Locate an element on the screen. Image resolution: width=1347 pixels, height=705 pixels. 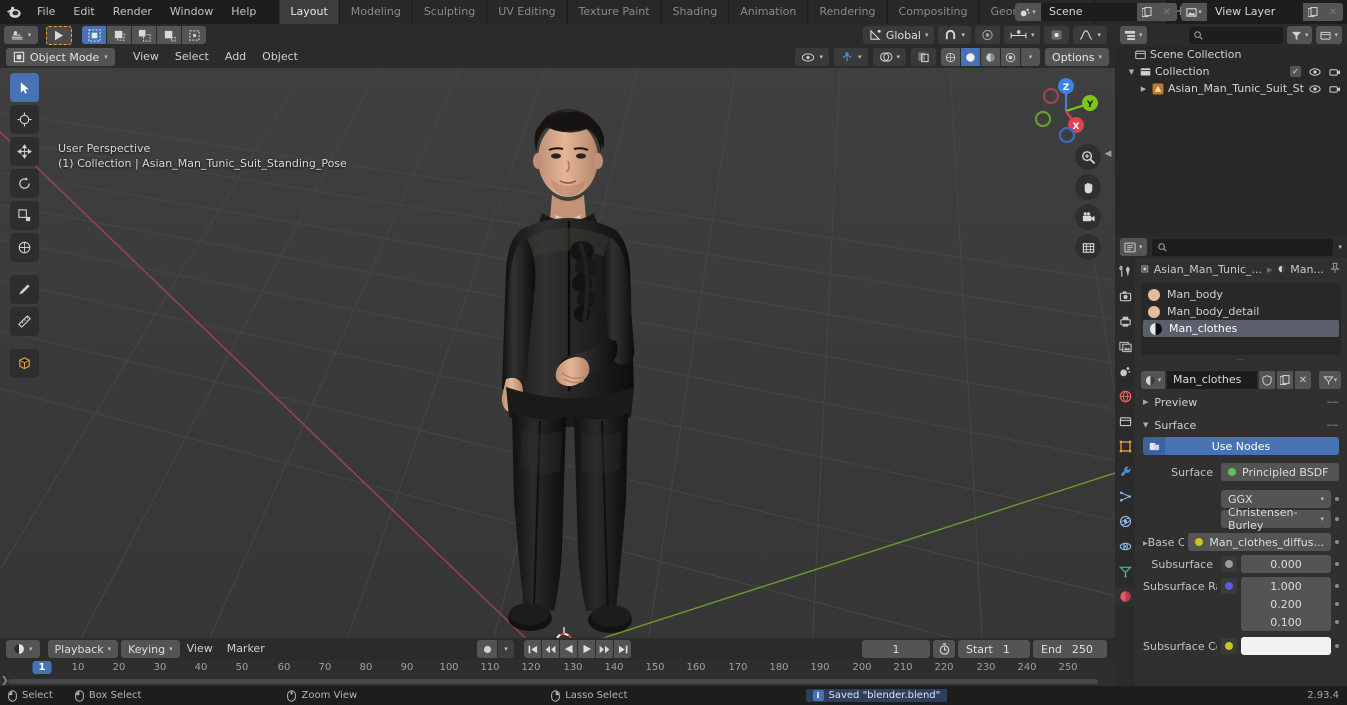
record-dropdown: ▾ is located at coordinates (506, 649).